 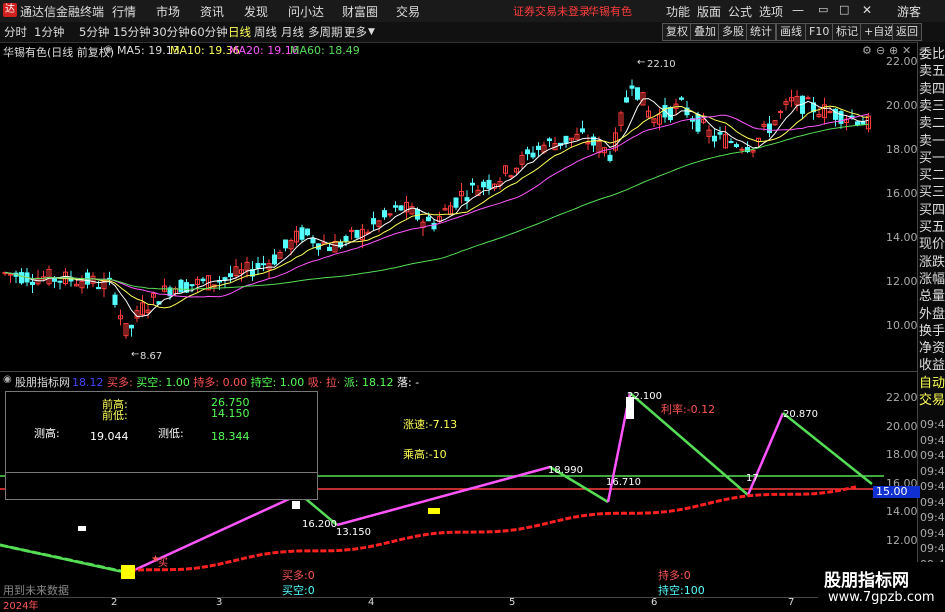 What do you see at coordinates (932, 314) in the screenshot?
I see `side-label-15: 外盘` at bounding box center [932, 314].